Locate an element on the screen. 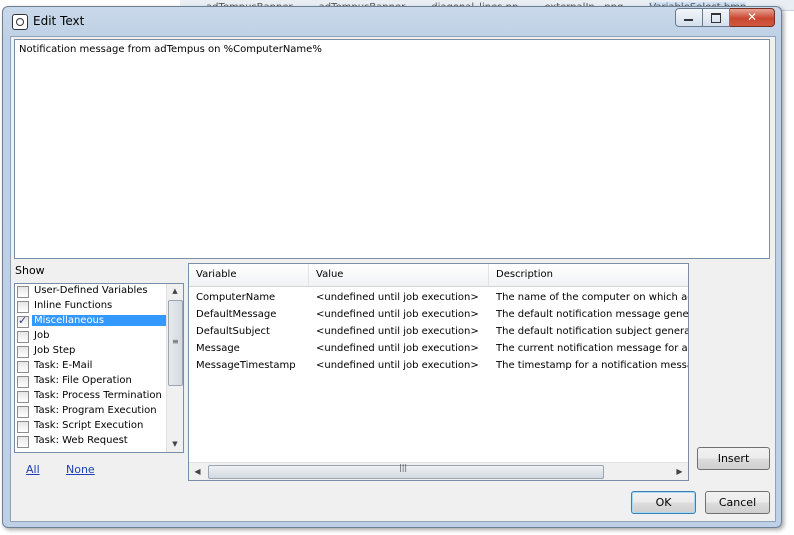 This screenshot has width=794, height=535. cancel-button: Cancel is located at coordinates (737, 502).